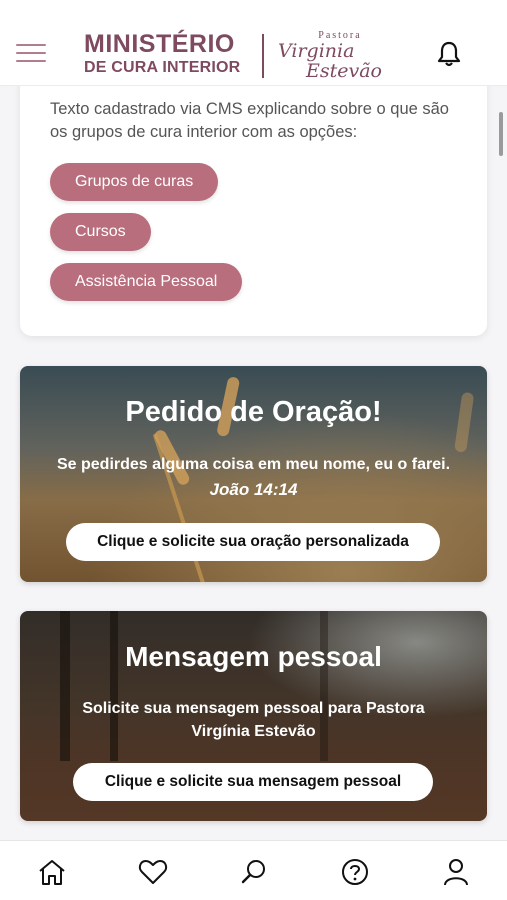 Image resolution: width=507 pixels, height=900 pixels. Describe the element at coordinates (253, 489) in the screenshot. I see `prayer-reference: João 14:14` at that location.